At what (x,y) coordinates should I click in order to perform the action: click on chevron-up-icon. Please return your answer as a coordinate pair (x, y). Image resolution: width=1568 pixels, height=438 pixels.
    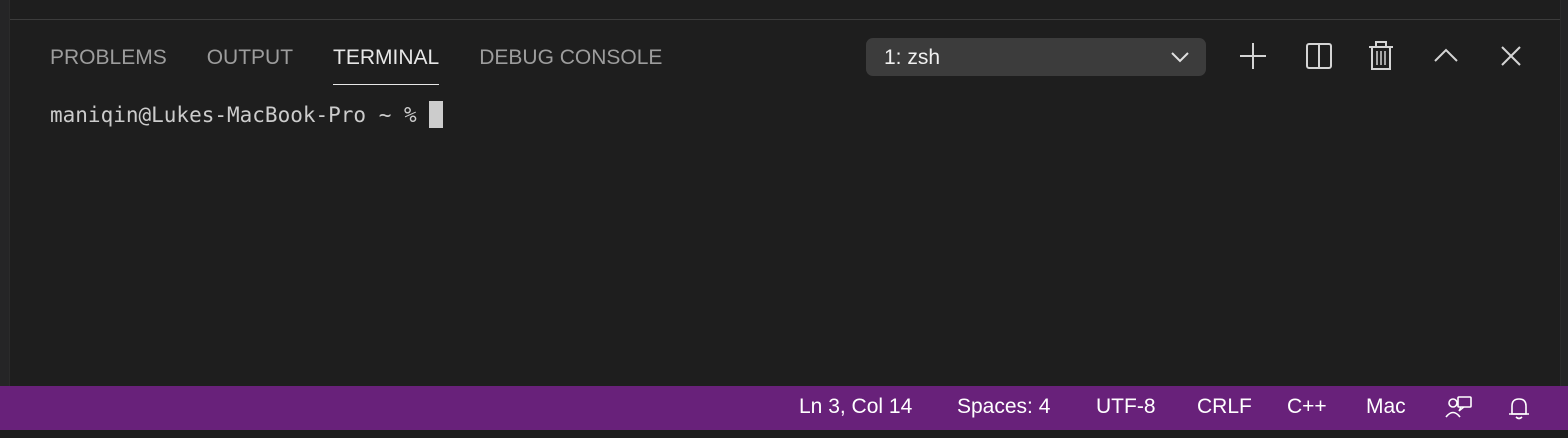
    Looking at the image, I should click on (1446, 56).